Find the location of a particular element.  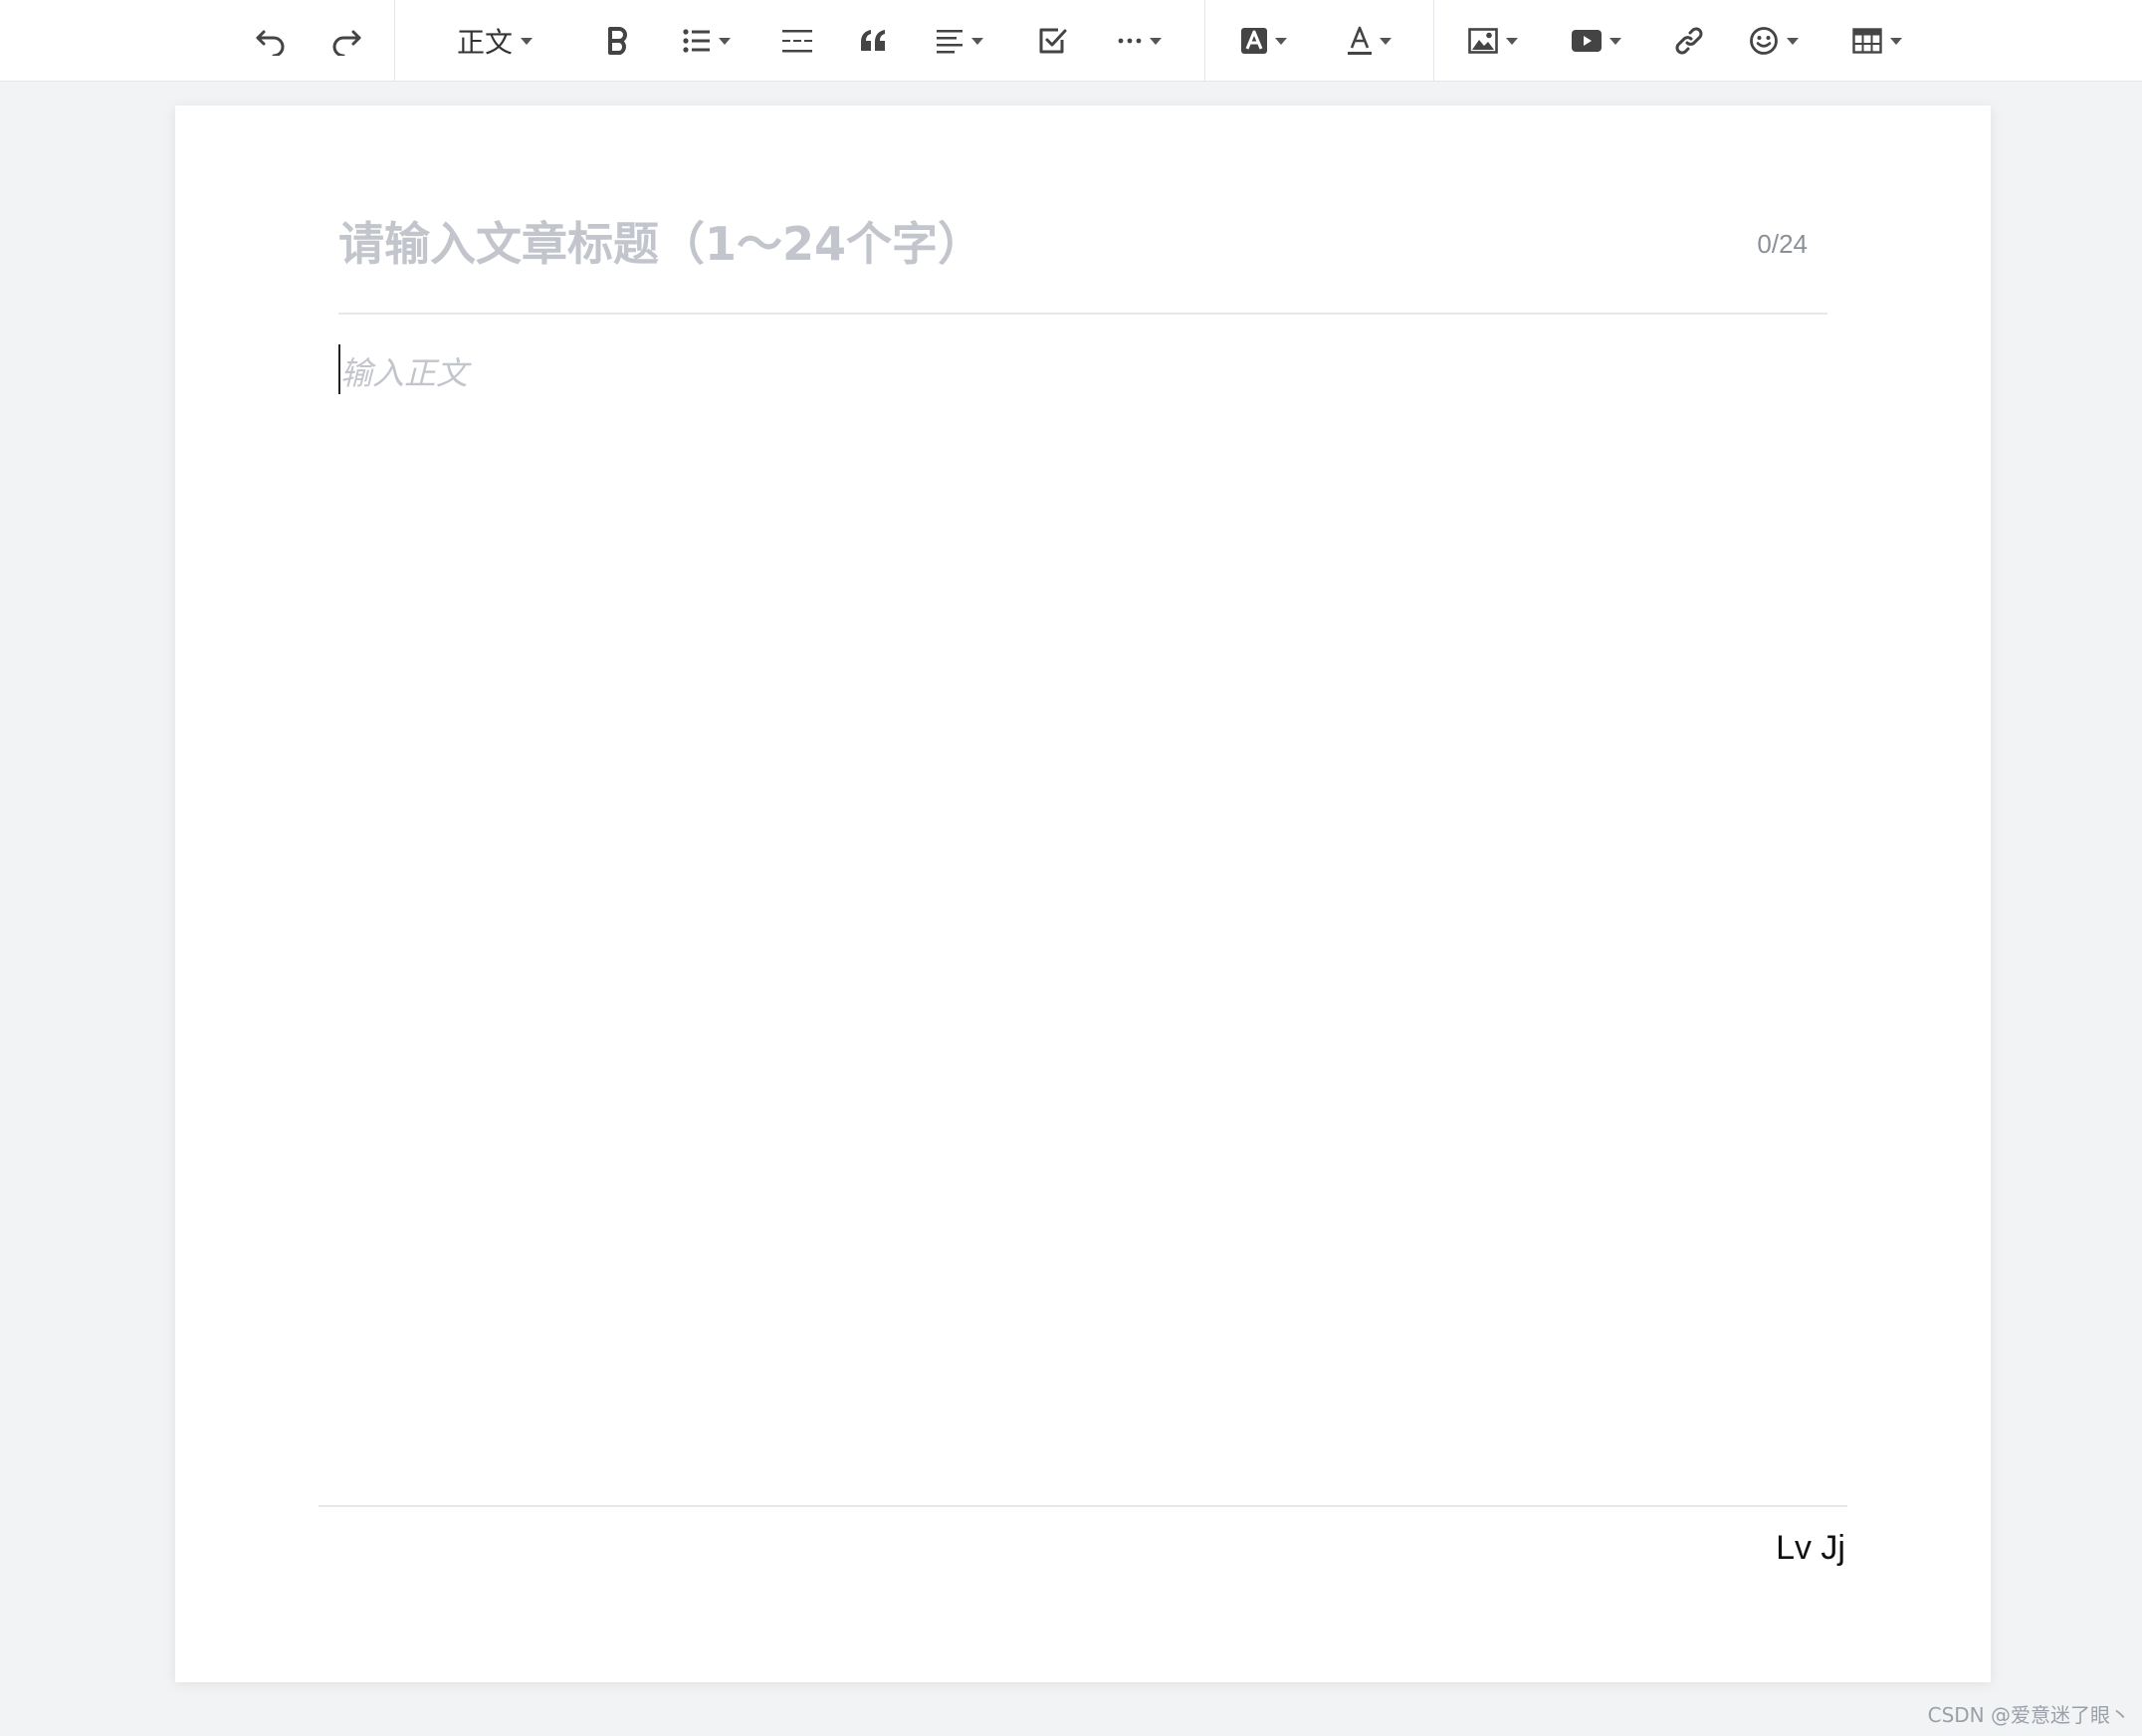

title-char-counter: 0/24 is located at coordinates (1782, 244).